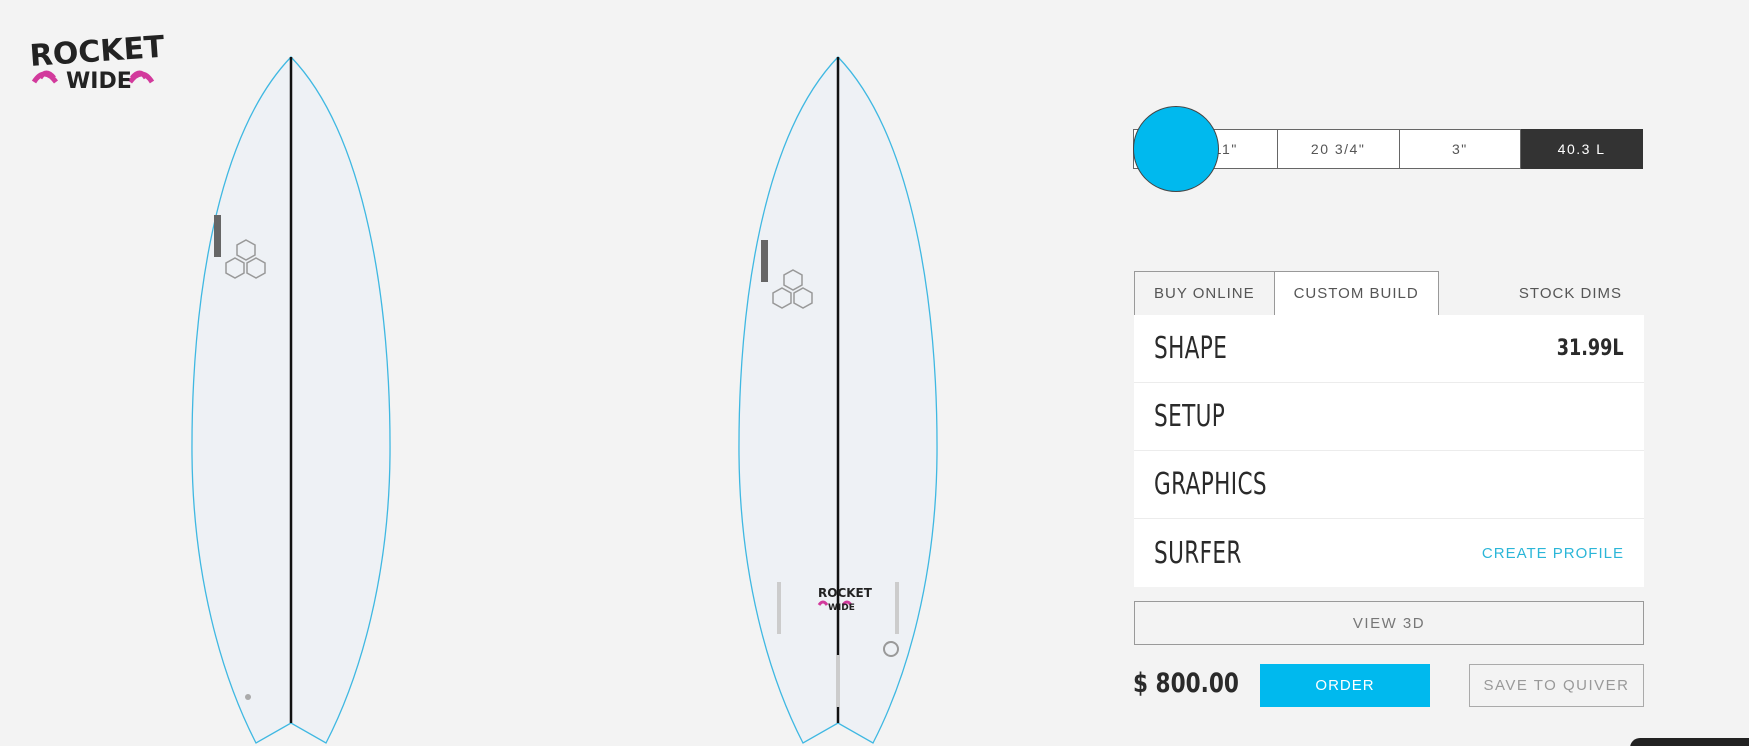 This screenshot has width=1749, height=746. What do you see at coordinates (1389, 485) in the screenshot?
I see `menu-row-graphics: GRAPHICS` at bounding box center [1389, 485].